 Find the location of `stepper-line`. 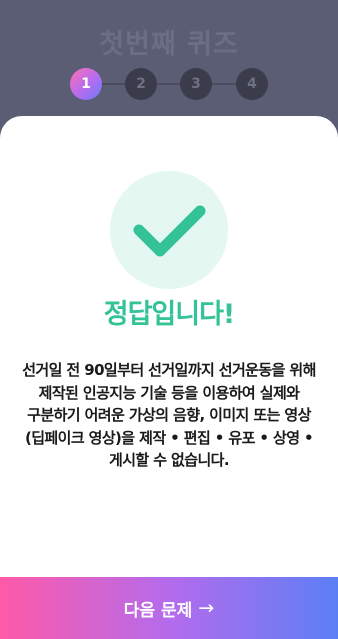

stepper-line is located at coordinates (169, 84).